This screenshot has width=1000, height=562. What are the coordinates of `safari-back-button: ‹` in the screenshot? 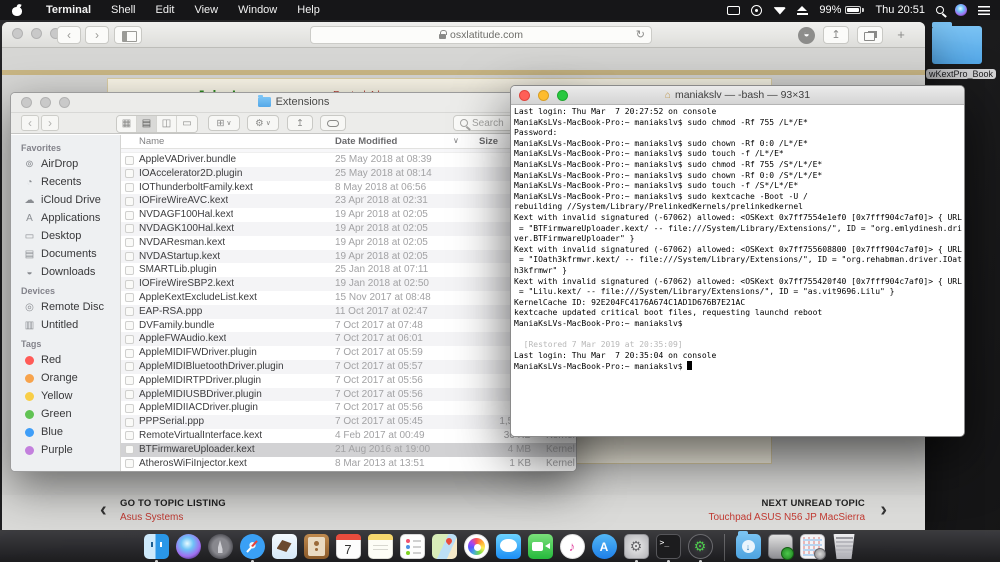 It's located at (69, 35).